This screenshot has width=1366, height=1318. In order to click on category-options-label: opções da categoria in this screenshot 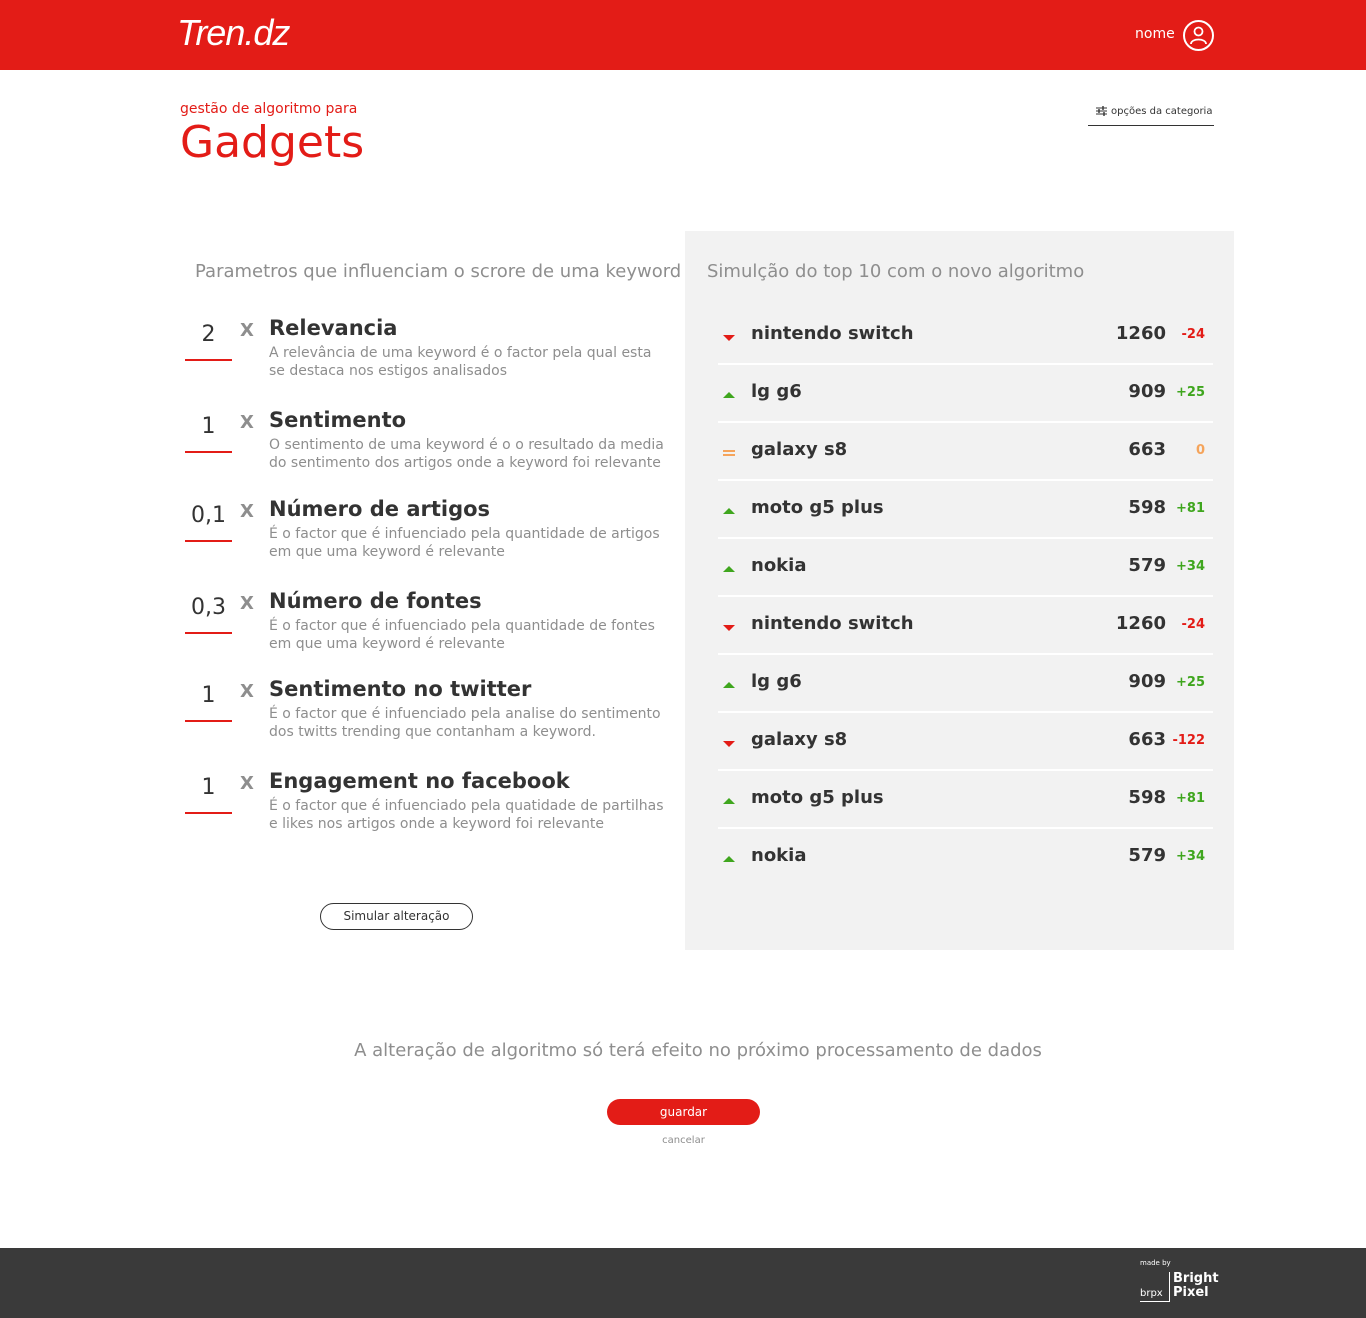, I will do `click(1162, 111)`.